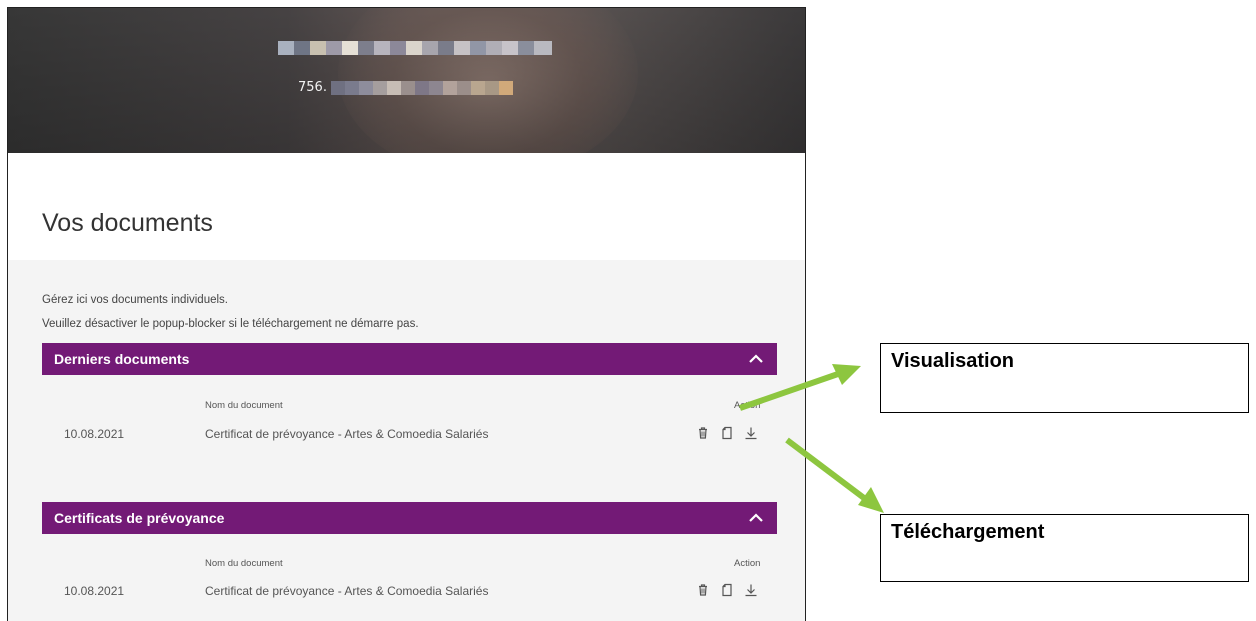 The image size is (1256, 621). I want to click on insurance-number: 756., so click(405, 87).